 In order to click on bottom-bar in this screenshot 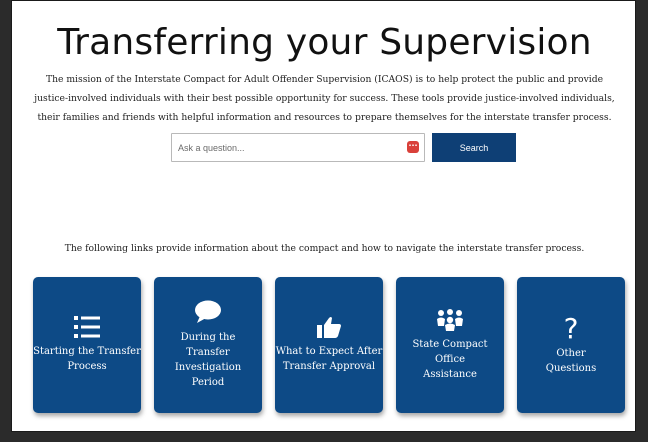, I will do `click(324, 437)`.